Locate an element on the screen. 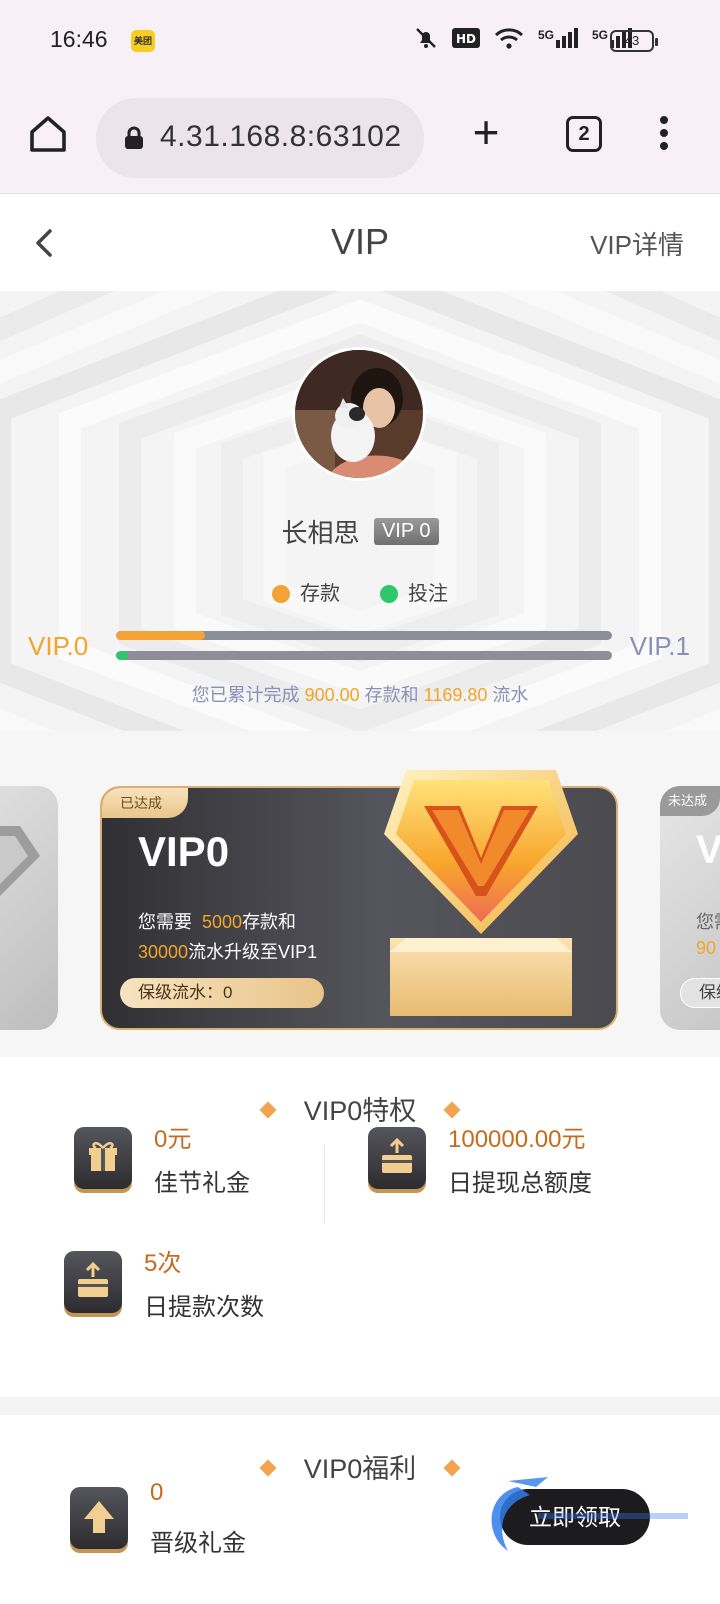 The image size is (720, 1604). home-icon is located at coordinates (48, 134).